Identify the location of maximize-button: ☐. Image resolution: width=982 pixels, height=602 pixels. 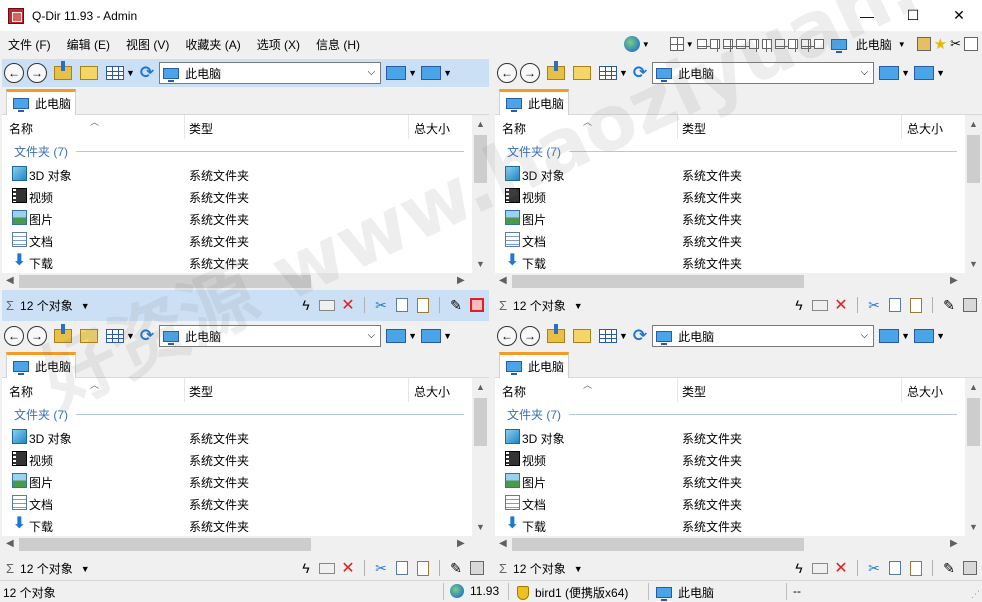
(913, 15).